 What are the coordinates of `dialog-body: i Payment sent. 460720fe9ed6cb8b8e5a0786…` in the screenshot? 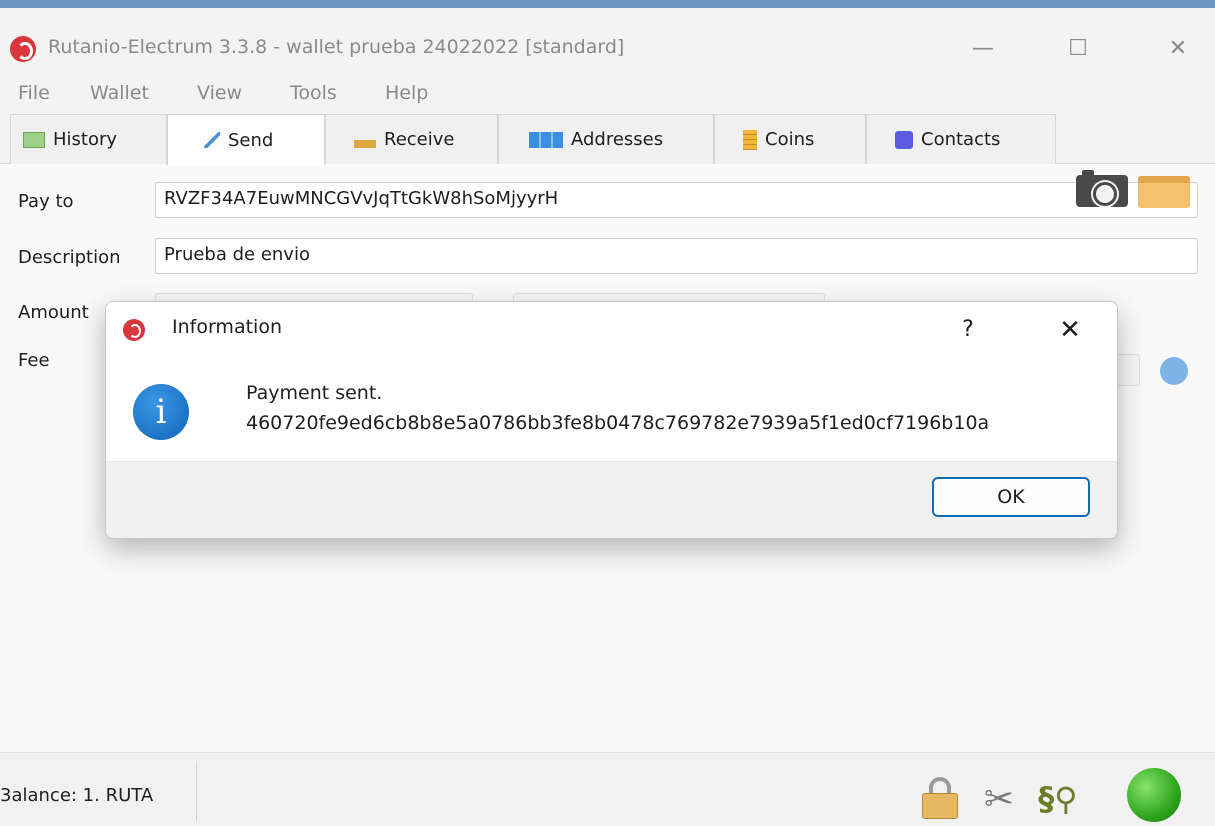 It's located at (611, 409).